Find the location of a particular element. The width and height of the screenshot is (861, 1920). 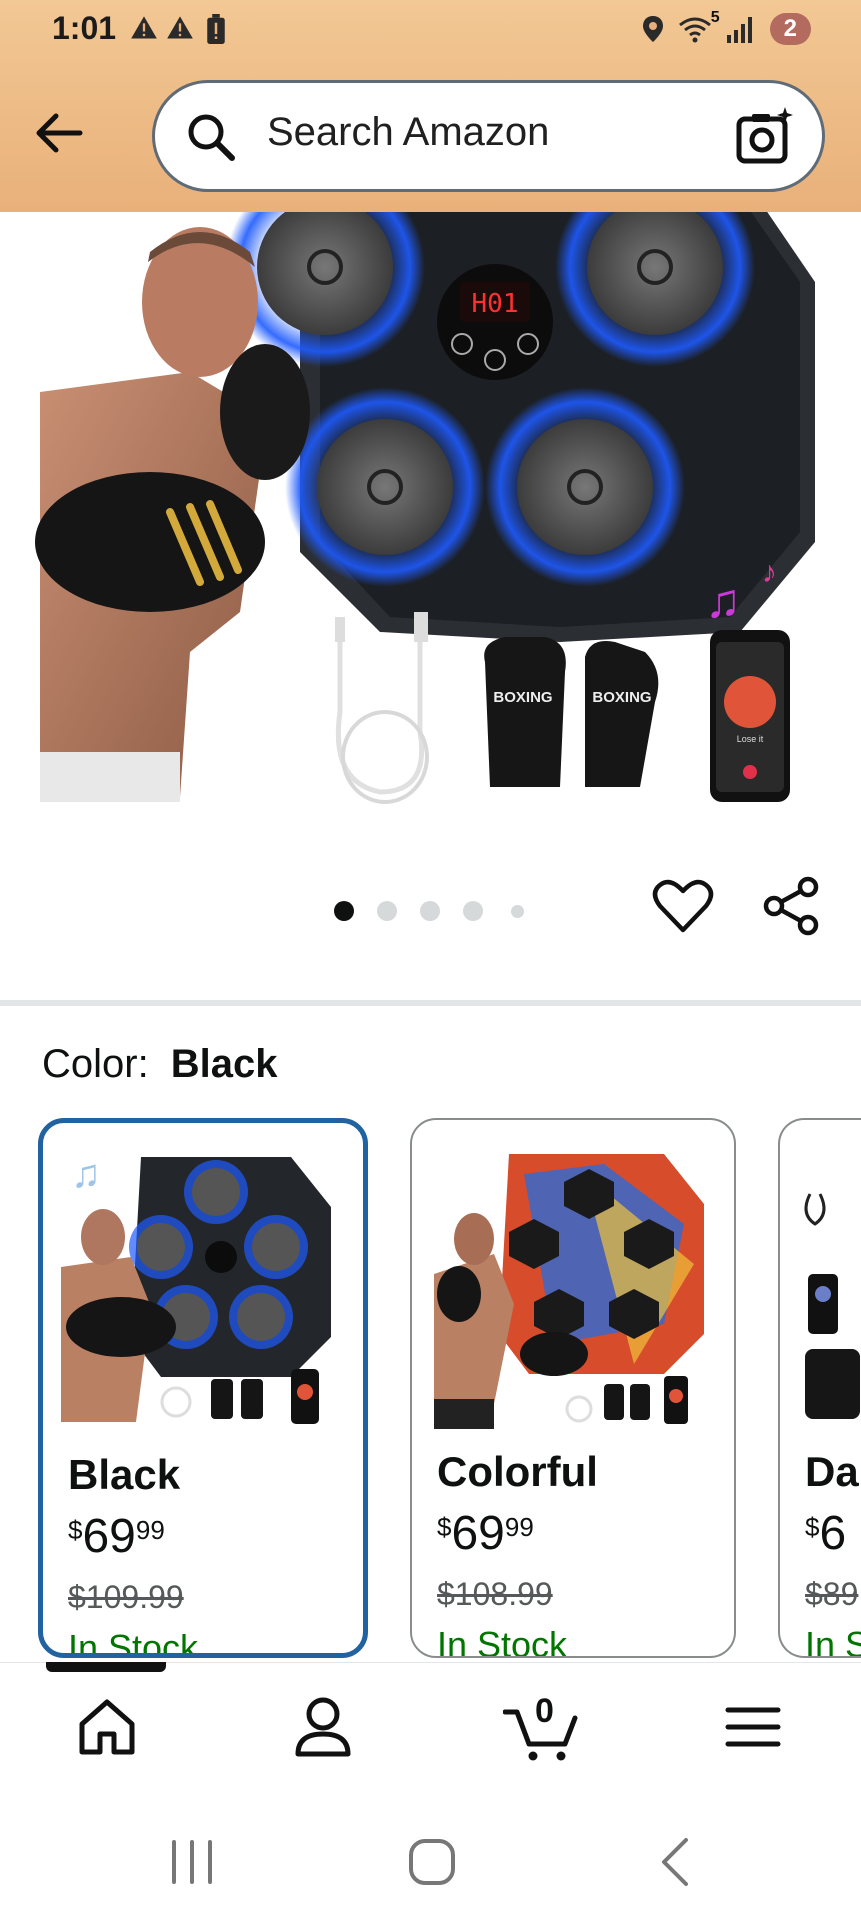

glove-label-left: BOXING is located at coordinates (522, 697).